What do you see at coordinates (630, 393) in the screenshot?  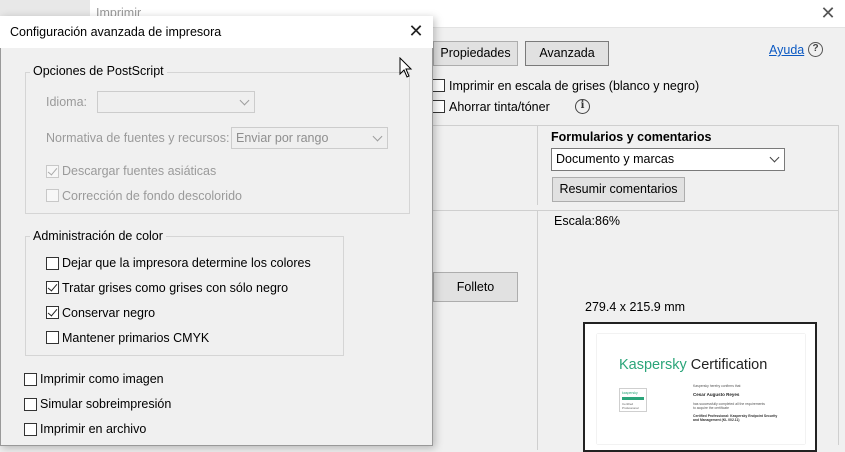 I see `cert-badge-brand: kaspersky` at bounding box center [630, 393].